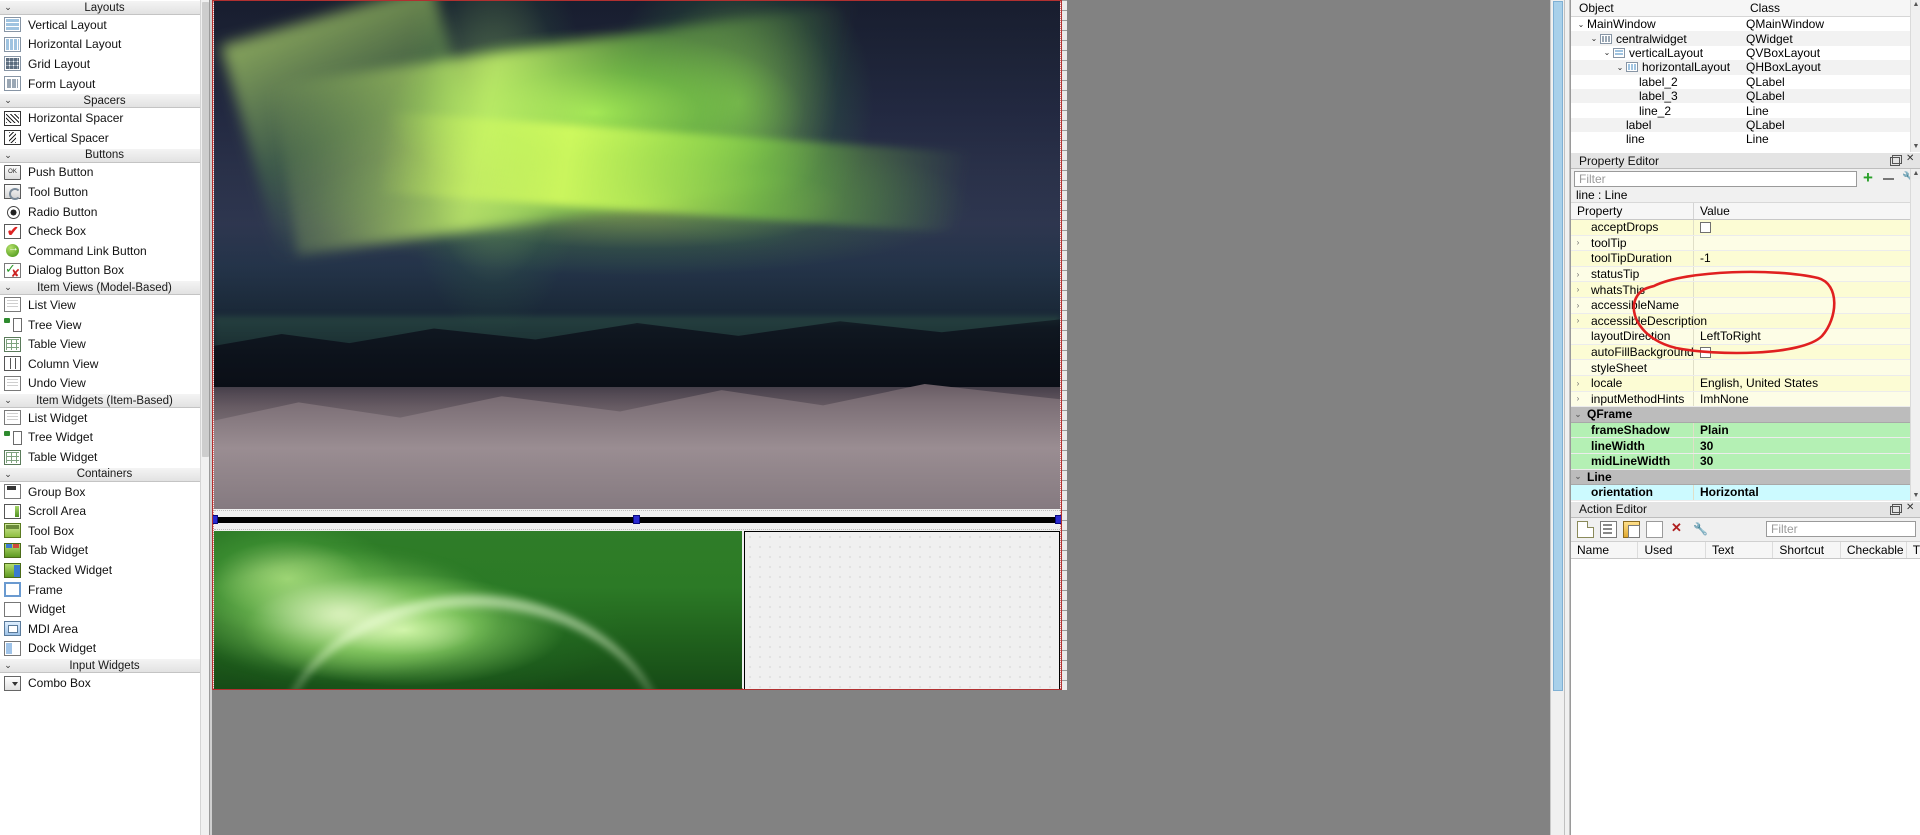 The height and width of the screenshot is (835, 1920). What do you see at coordinates (104, 609) in the screenshot?
I see `widget-item-widget: Widget` at bounding box center [104, 609].